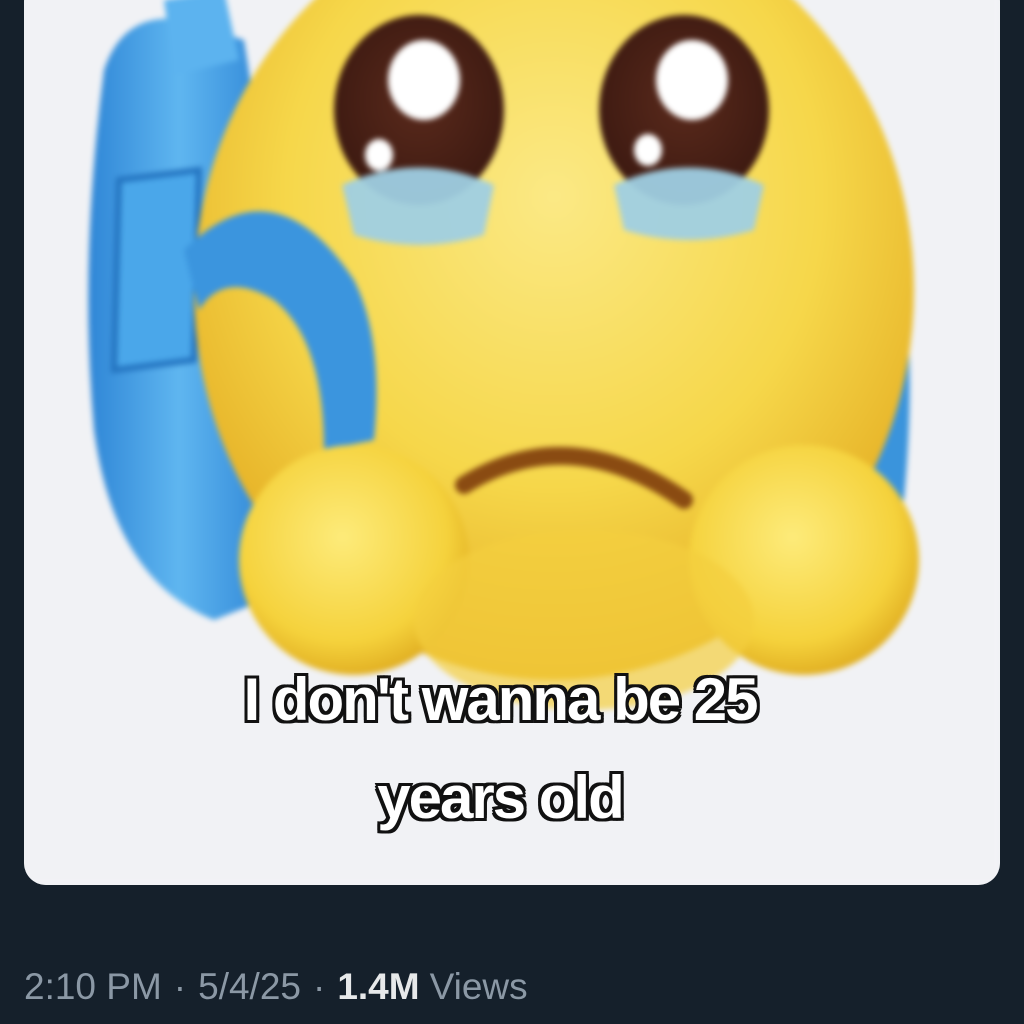 The width and height of the screenshot is (1024, 1024). I want to click on views-label: Views, so click(479, 987).